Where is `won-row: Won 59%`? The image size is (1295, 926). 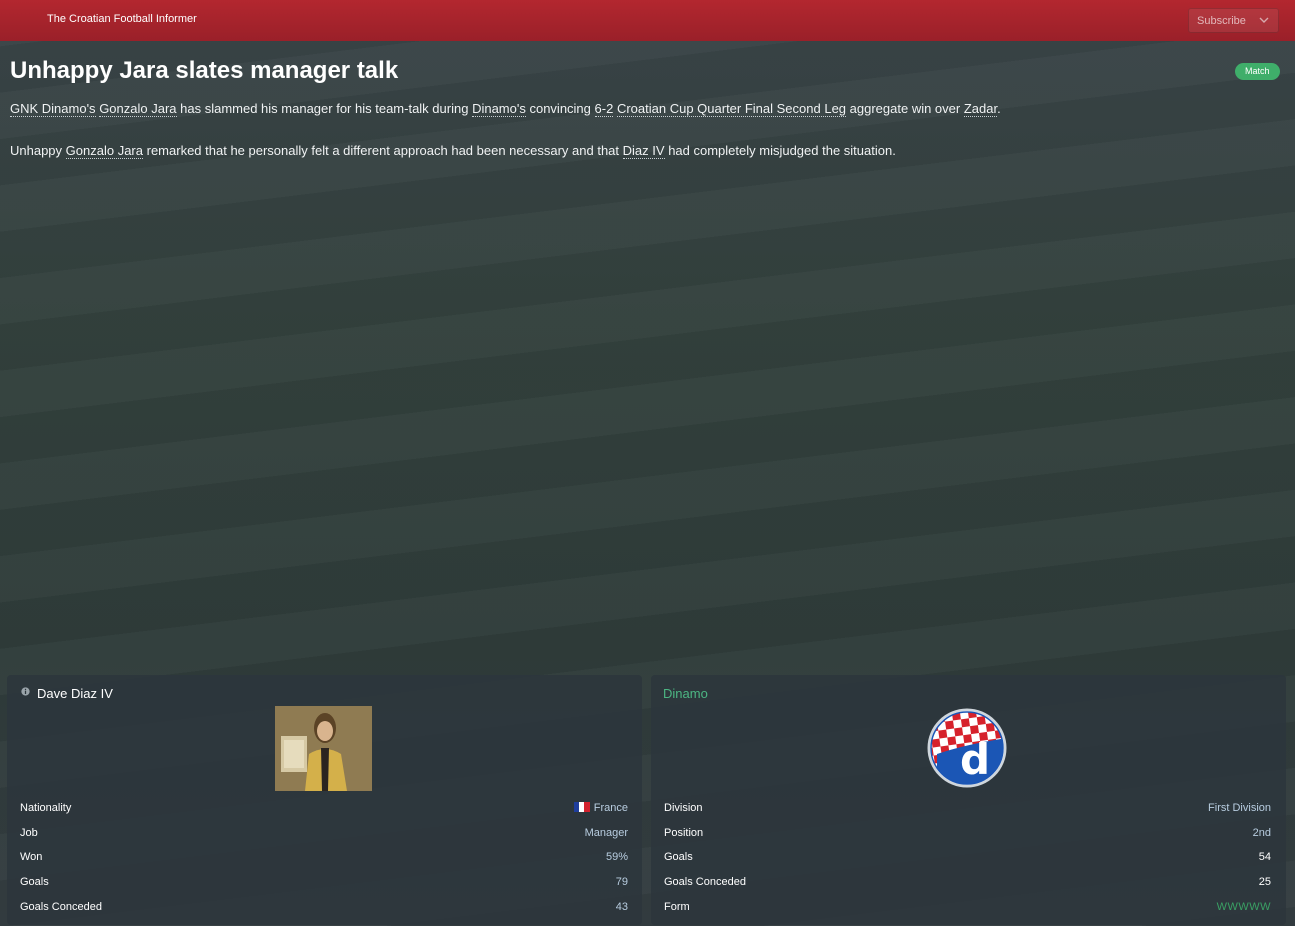
won-row: Won 59% is located at coordinates (324, 859).